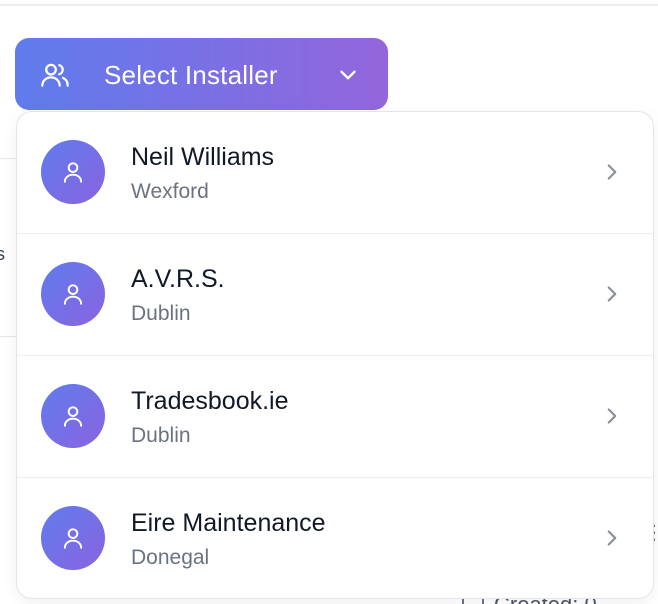 The image size is (658, 604). I want to click on installer-name: Neil Williams, so click(203, 157).